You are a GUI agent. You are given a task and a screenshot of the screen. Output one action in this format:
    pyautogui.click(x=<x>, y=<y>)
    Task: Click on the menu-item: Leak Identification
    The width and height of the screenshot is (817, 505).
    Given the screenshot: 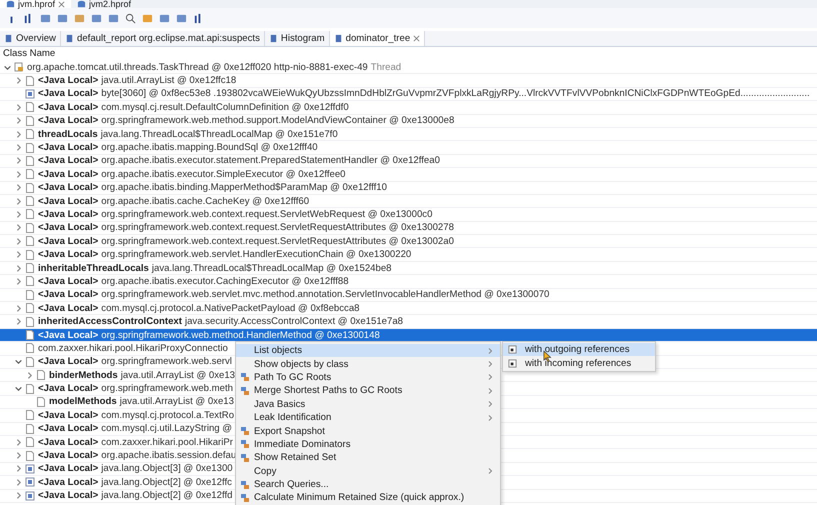 What is the action you would take?
    pyautogui.click(x=368, y=417)
    